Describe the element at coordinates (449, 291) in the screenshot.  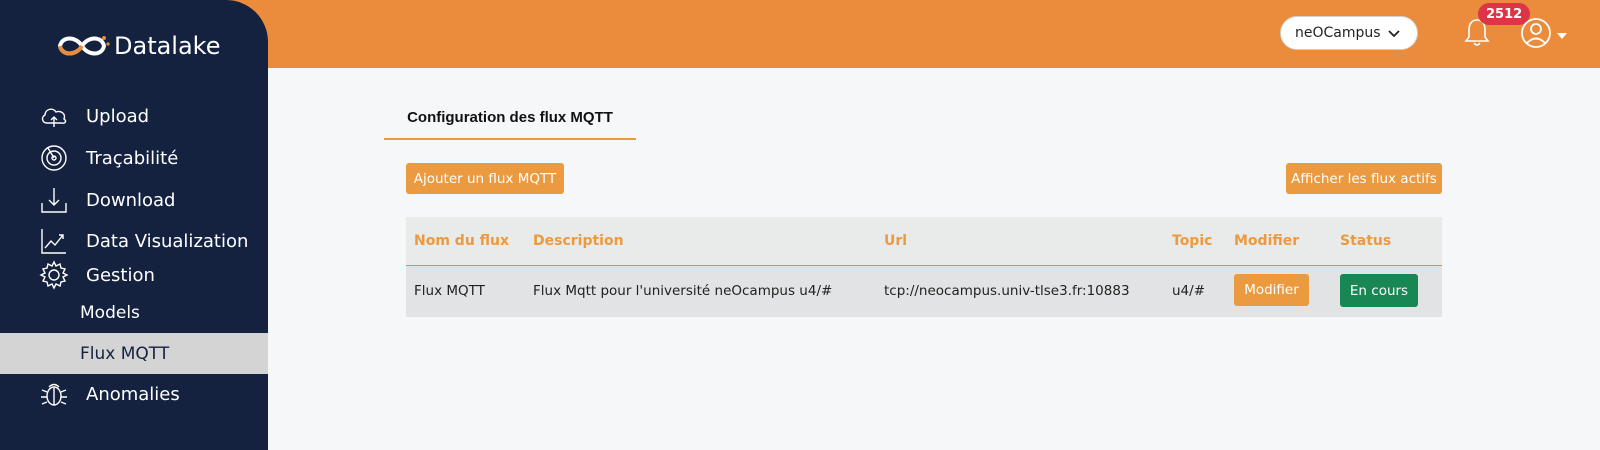
I see `cell-name: Flux MQTT` at that location.